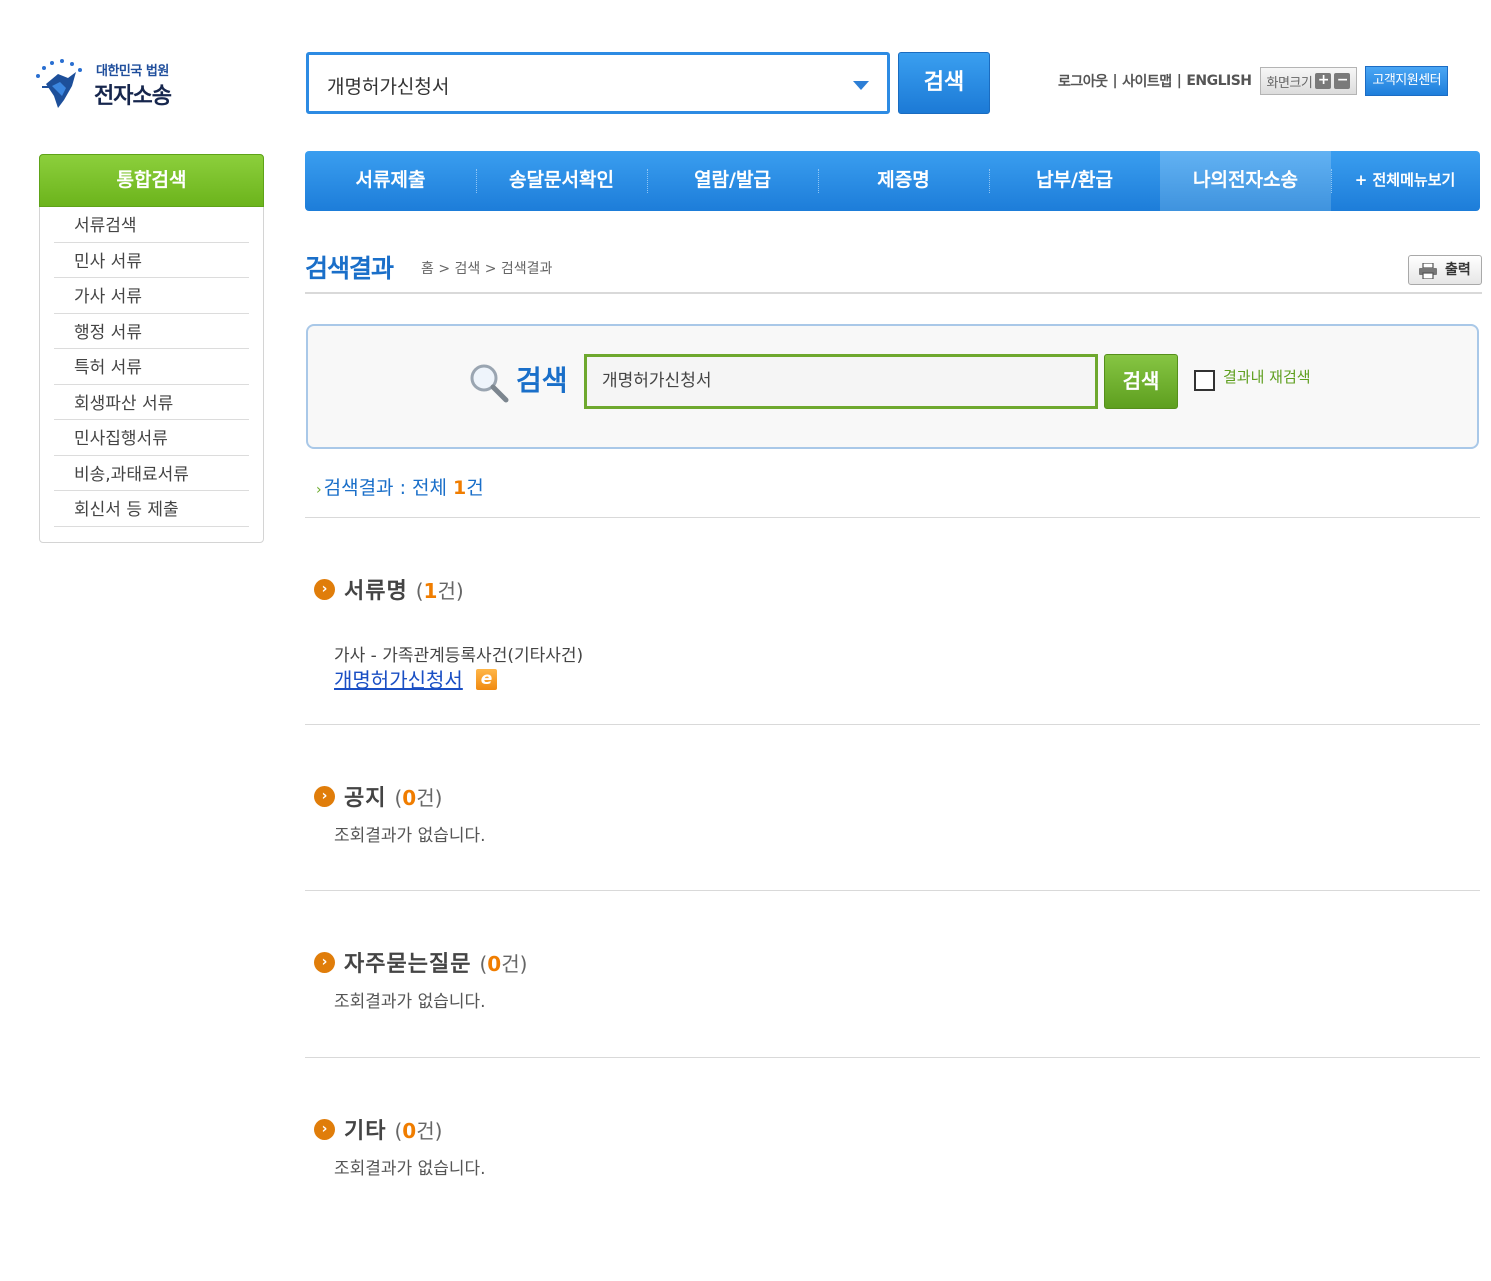  Describe the element at coordinates (151, 296) in the screenshot. I see `sidebar-item-family: 가사 서류` at that location.